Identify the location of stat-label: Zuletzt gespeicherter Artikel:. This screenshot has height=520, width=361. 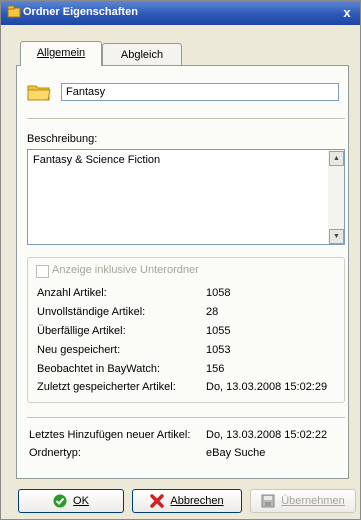
(106, 387).